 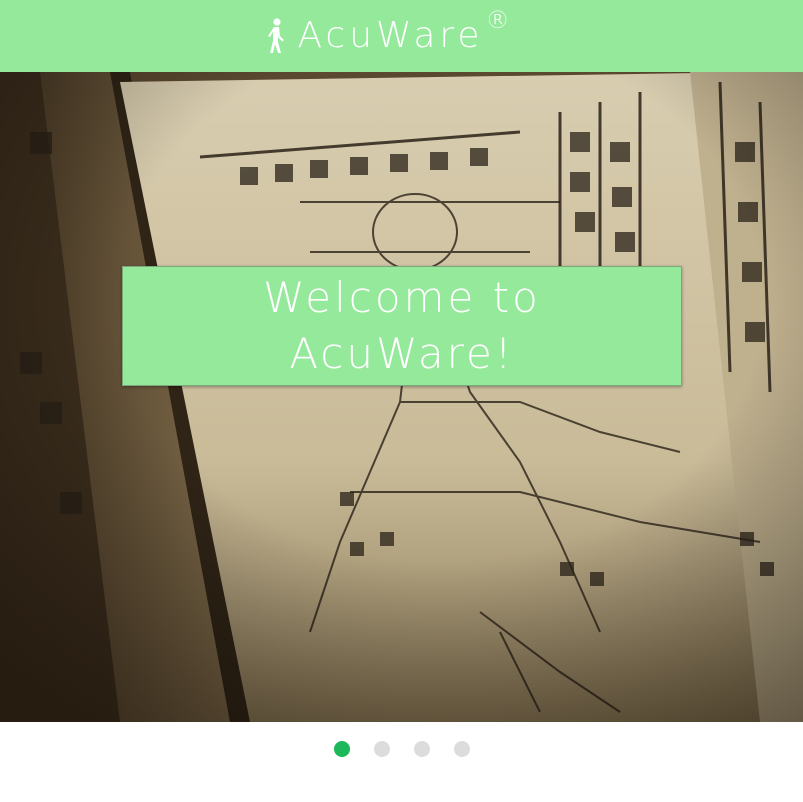 I want to click on welcome-banner: Welcome to AcuWare!, so click(x=402, y=326).